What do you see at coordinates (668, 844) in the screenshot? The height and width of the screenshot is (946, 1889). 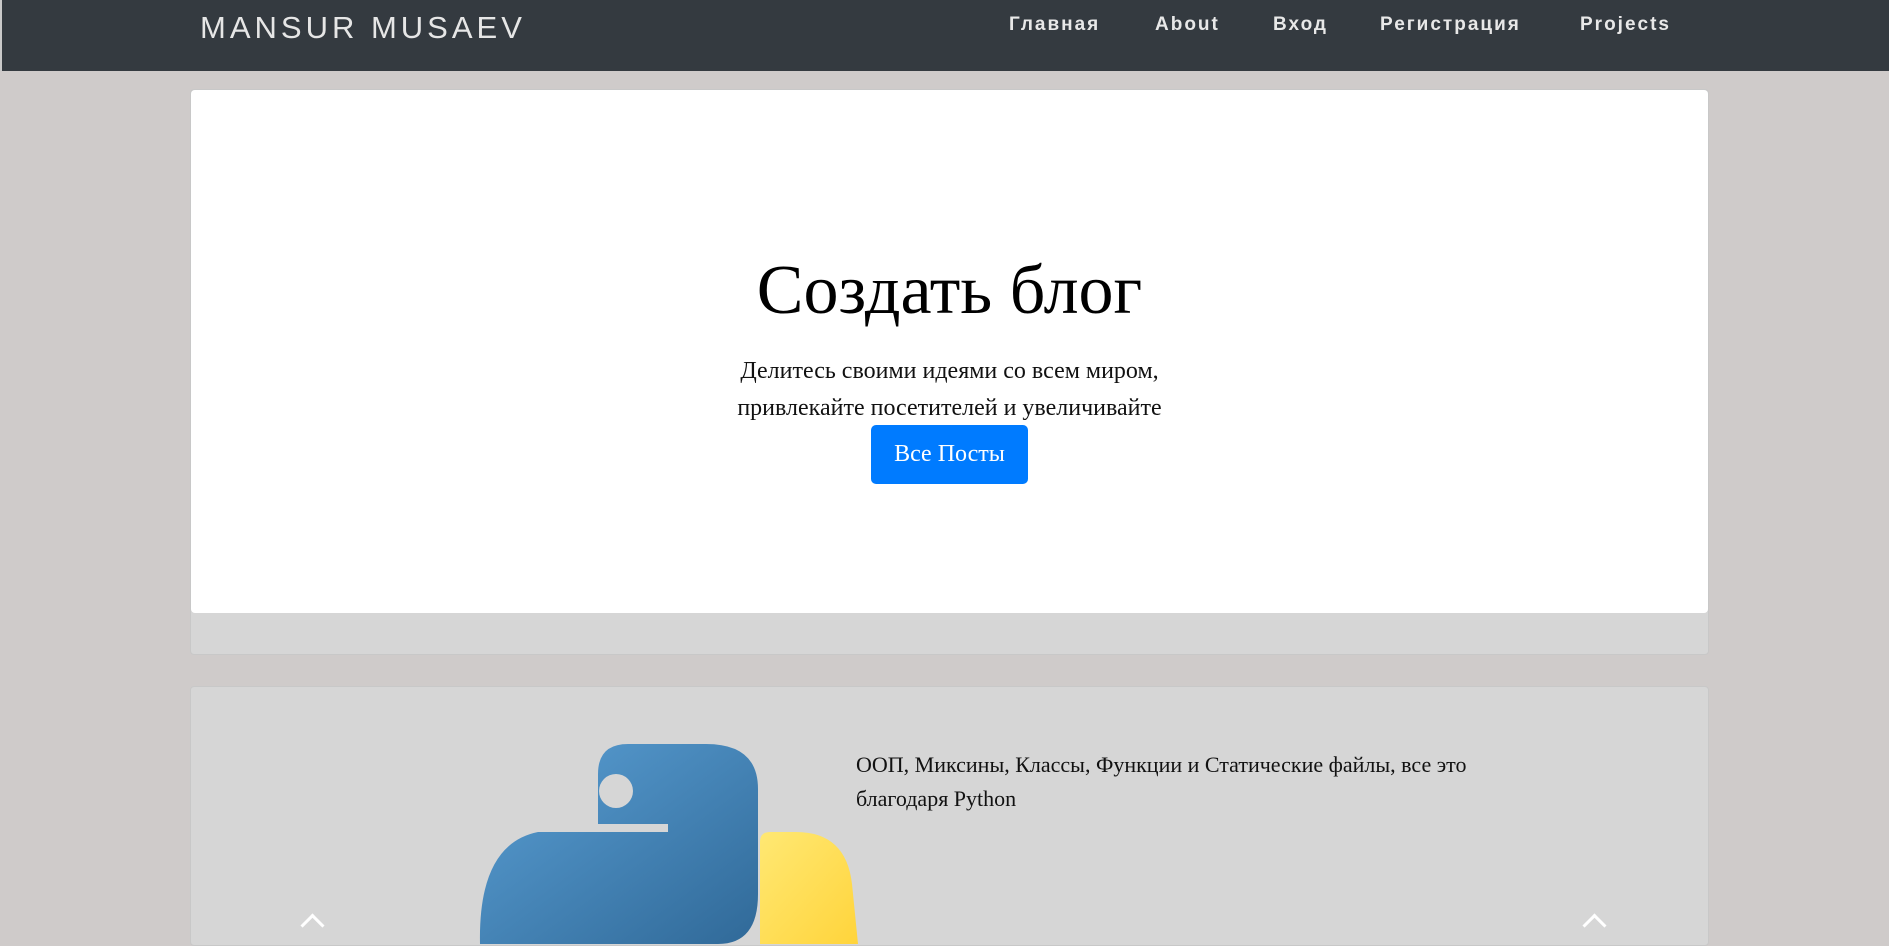 I see `python-logo-icon` at bounding box center [668, 844].